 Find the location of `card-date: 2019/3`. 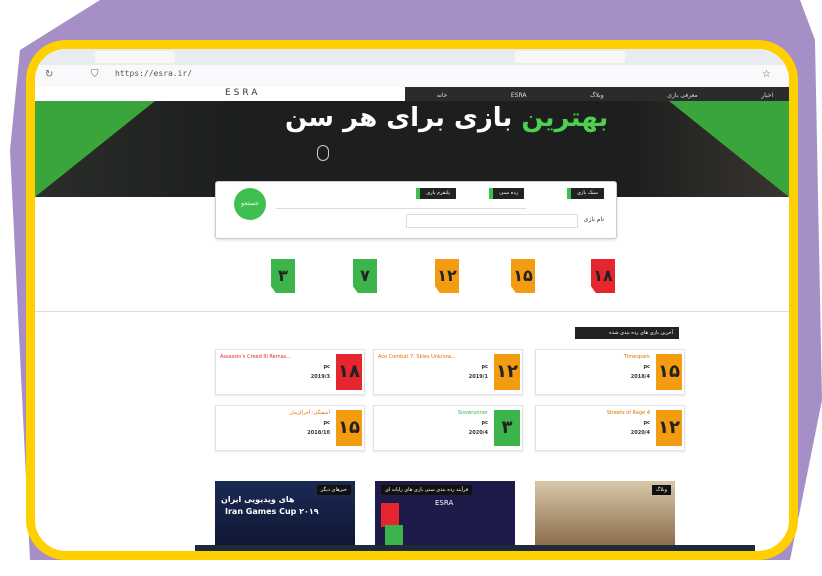

card-date: 2019/3 is located at coordinates (320, 377).